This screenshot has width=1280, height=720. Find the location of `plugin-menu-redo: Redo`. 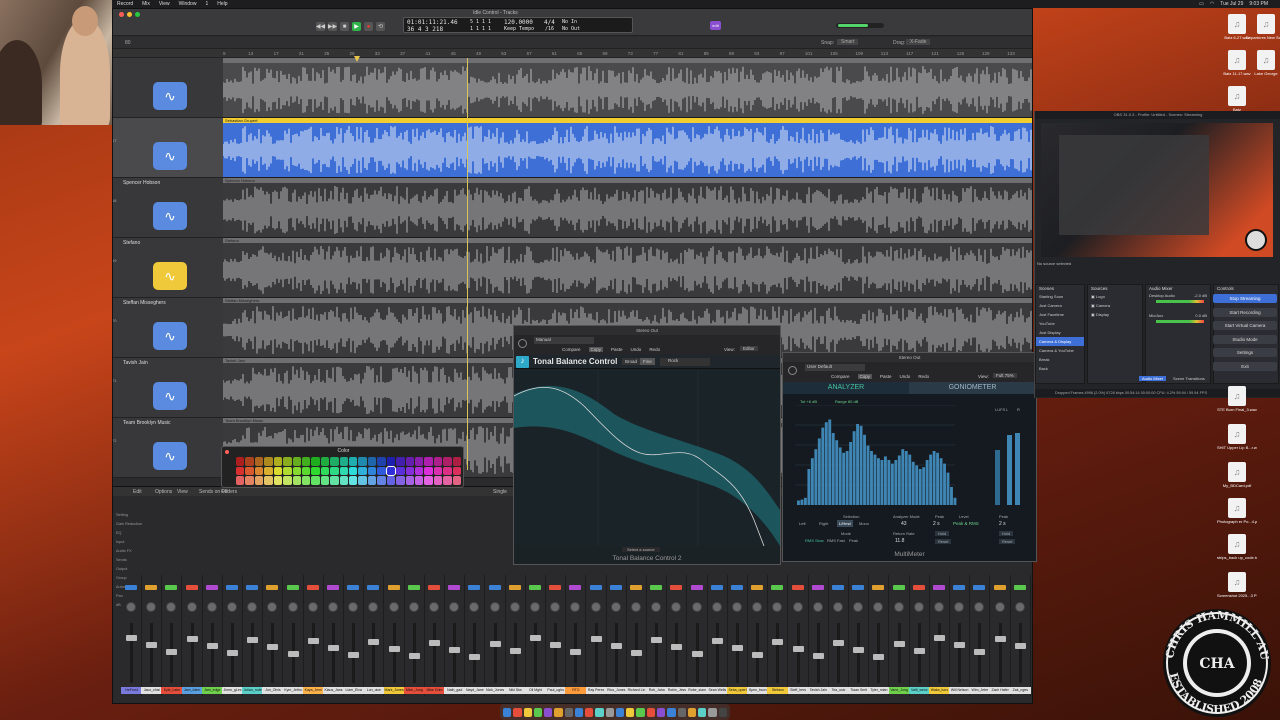

plugin-menu-redo: Redo is located at coordinates (923, 376).